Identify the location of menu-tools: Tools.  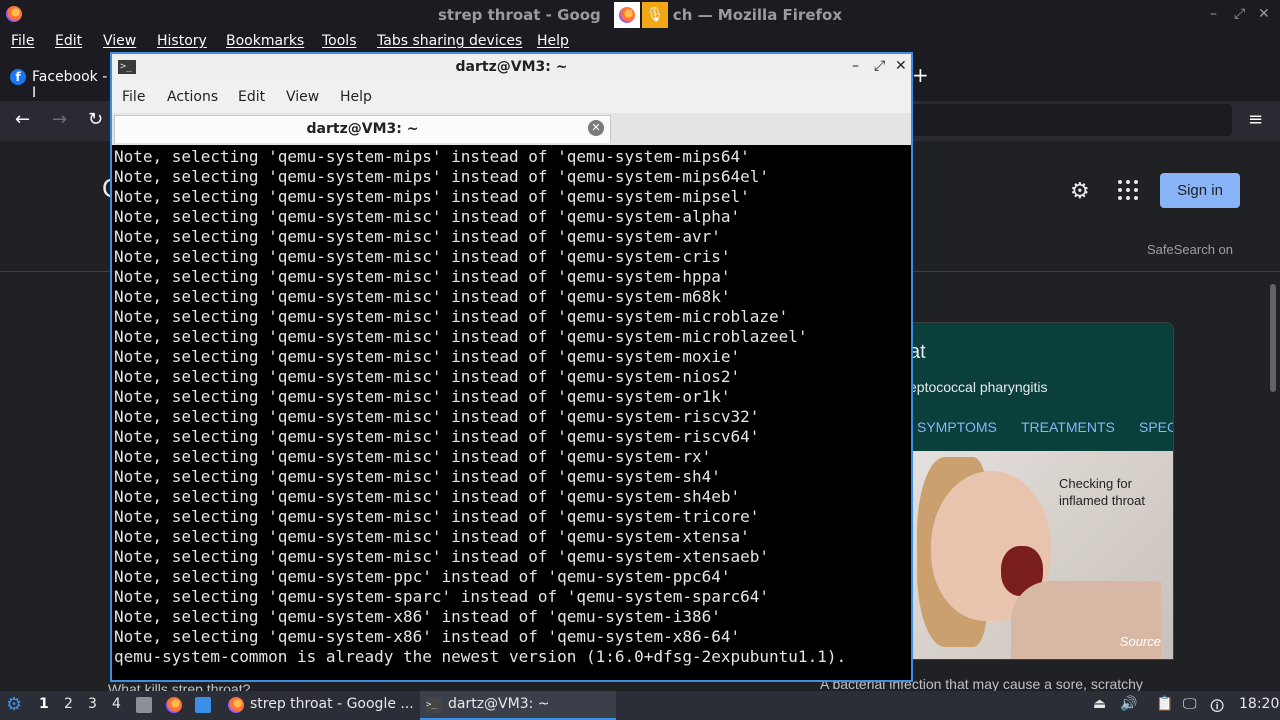
(339, 41).